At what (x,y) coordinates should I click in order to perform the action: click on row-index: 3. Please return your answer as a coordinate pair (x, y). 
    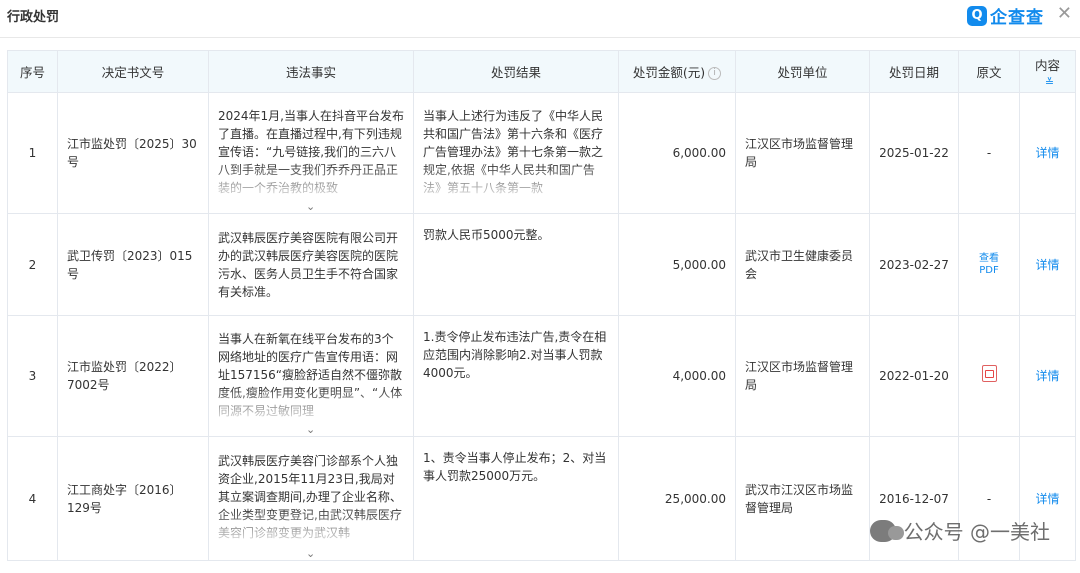
    Looking at the image, I should click on (32, 376).